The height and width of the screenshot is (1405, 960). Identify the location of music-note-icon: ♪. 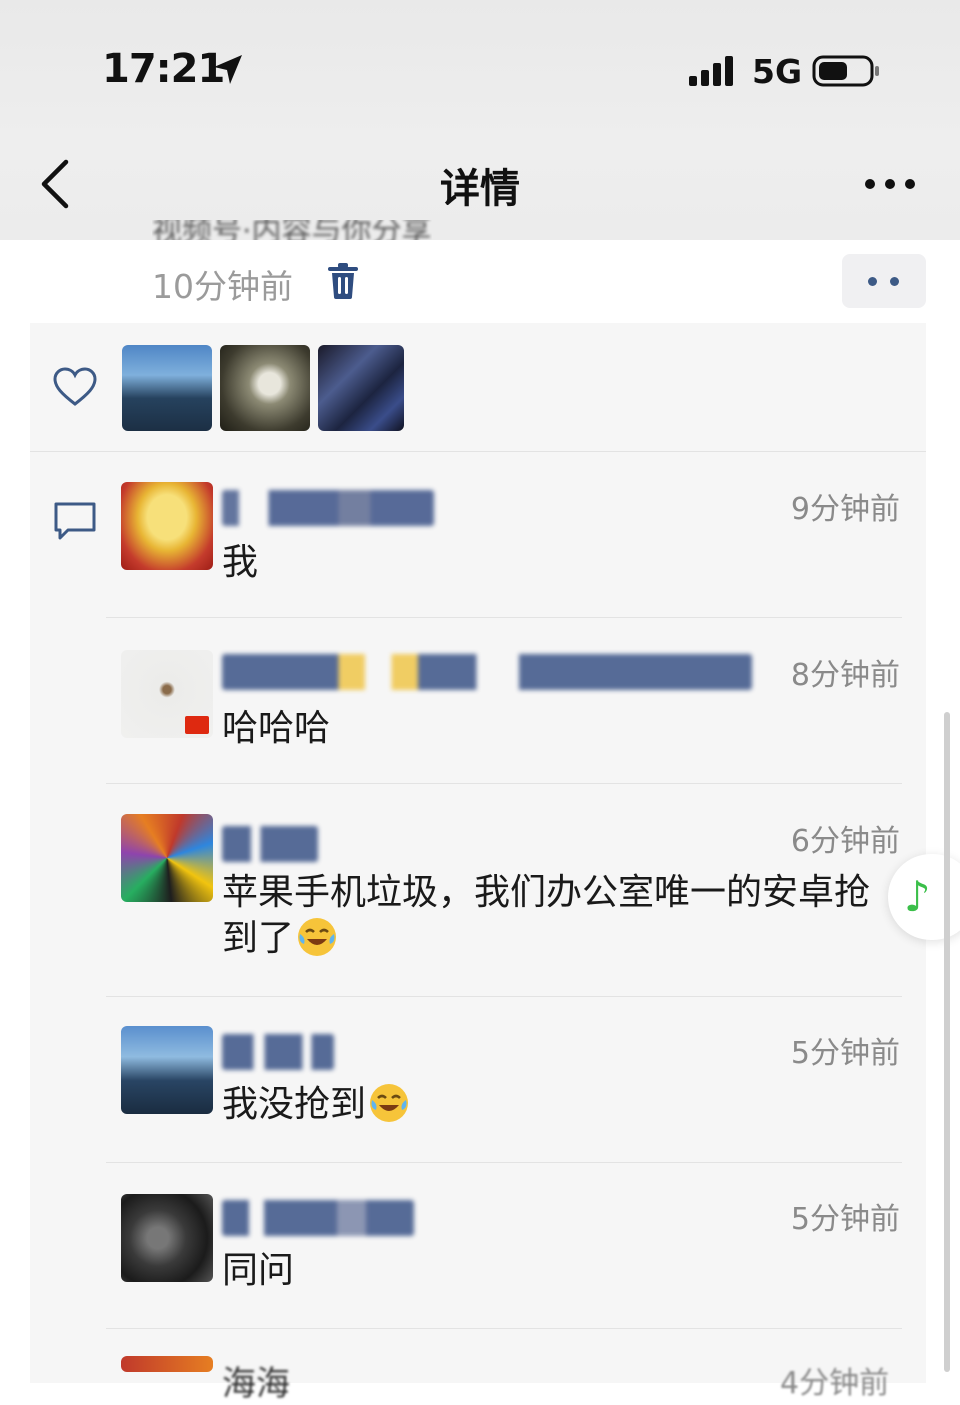
(917, 896).